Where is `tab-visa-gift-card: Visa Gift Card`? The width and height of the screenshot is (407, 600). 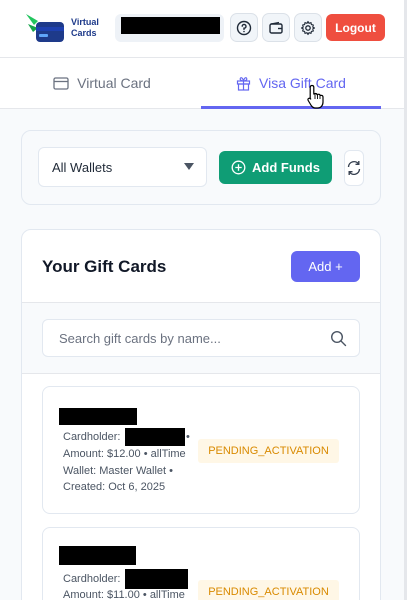
tab-visa-gift-card: Visa Gift Card is located at coordinates (291, 83).